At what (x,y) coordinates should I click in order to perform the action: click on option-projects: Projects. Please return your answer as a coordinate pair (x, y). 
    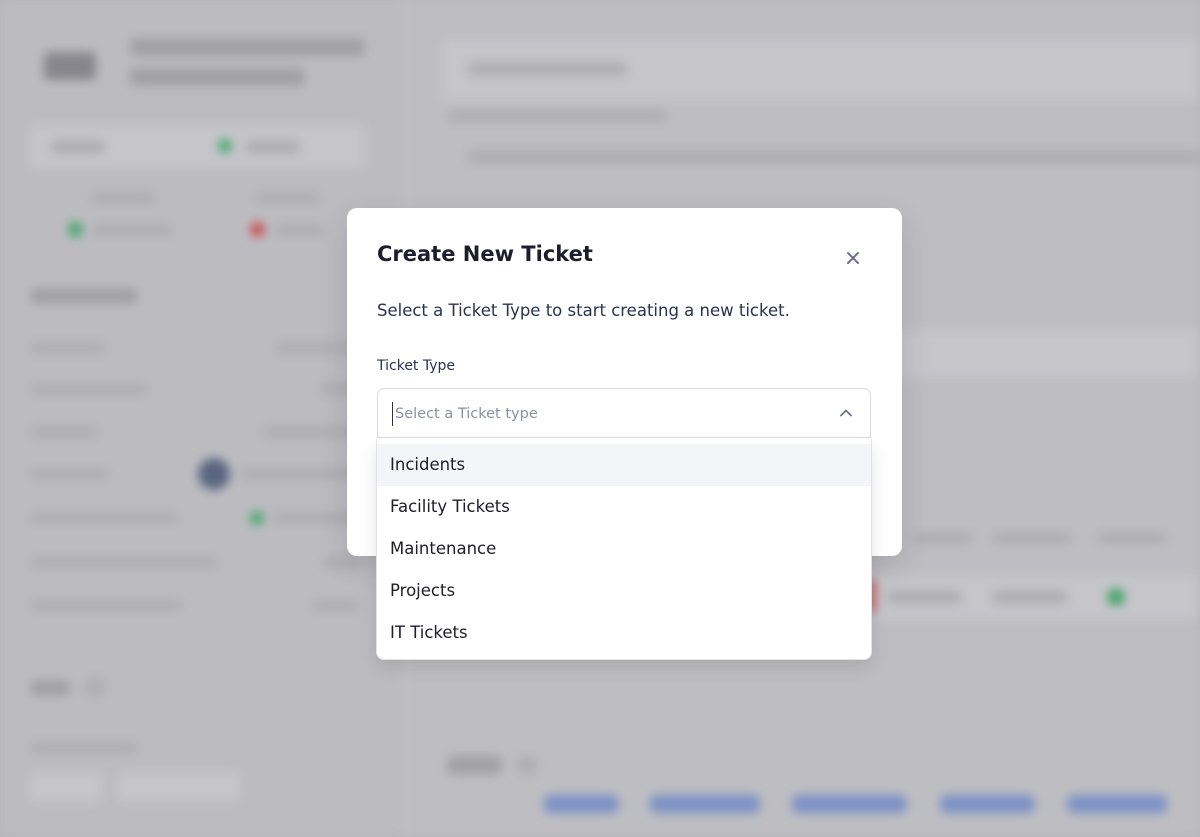
    Looking at the image, I should click on (624, 591).